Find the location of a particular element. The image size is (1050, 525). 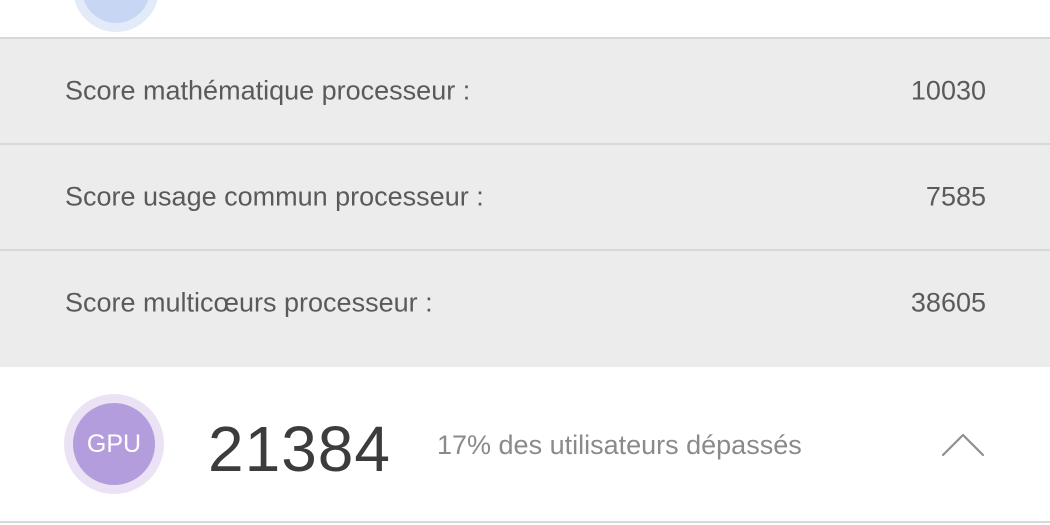

row-value: 10030 is located at coordinates (948, 90).